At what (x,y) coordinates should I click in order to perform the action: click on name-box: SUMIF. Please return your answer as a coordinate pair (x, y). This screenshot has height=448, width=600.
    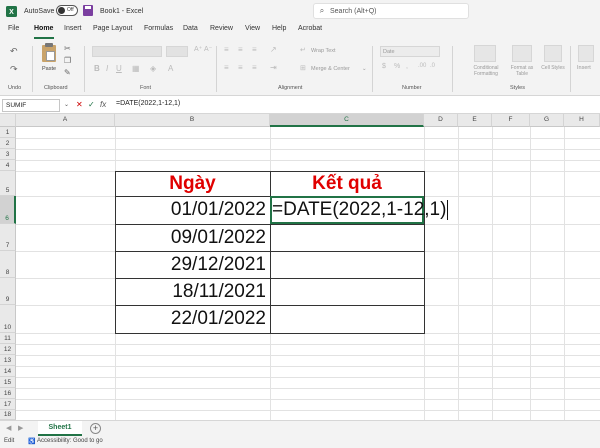
    Looking at the image, I should click on (31, 105).